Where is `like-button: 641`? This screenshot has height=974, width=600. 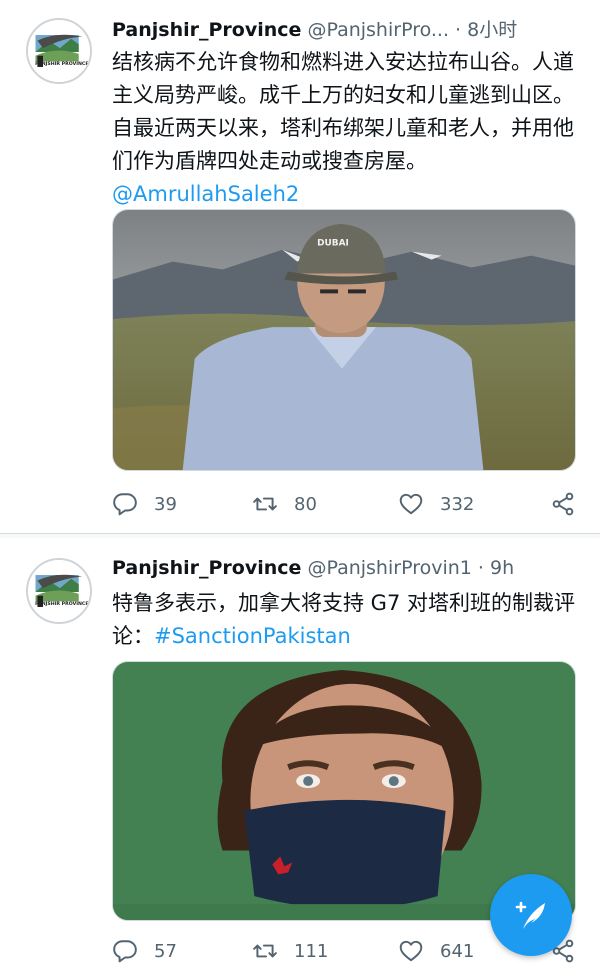
like-button: 641 is located at coordinates (436, 951).